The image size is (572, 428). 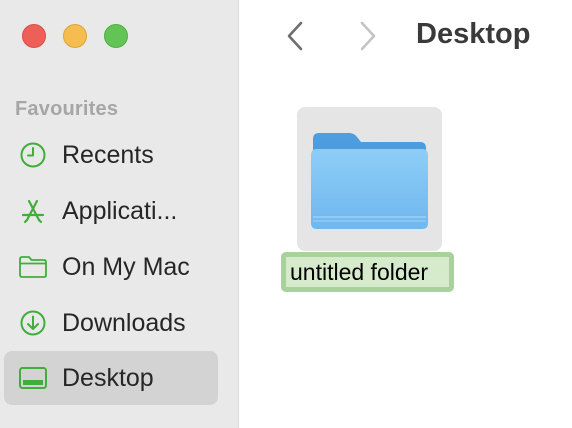 I want to click on minimize-window-button, so click(x=75, y=36).